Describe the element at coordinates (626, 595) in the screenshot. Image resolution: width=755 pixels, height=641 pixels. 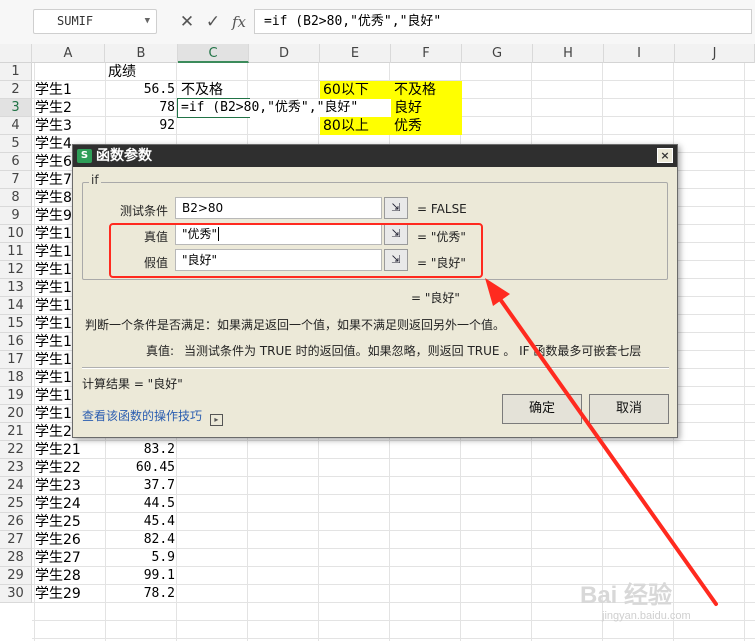
I see `watermark-logo: Bai 经验` at that location.